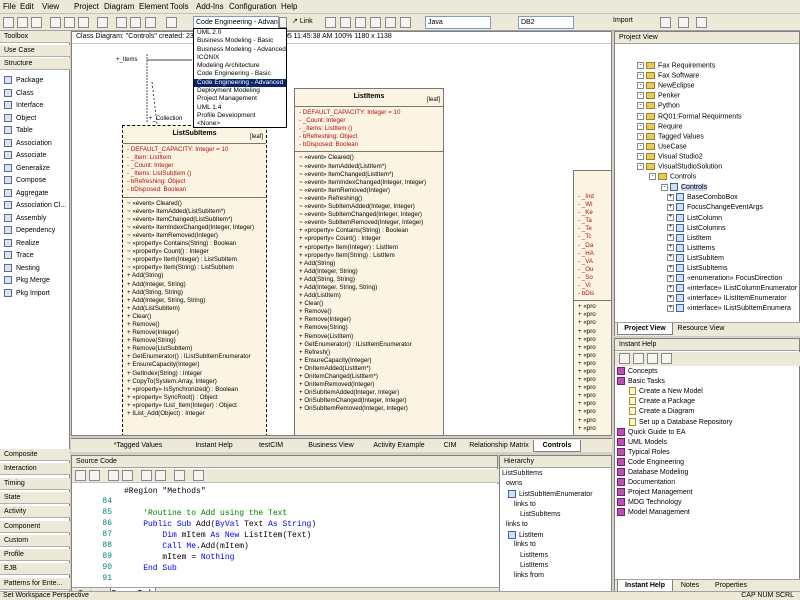 The width and height of the screenshot is (800, 600). I want to click on operation-row: + Add(Integer, String), so click(194, 285).